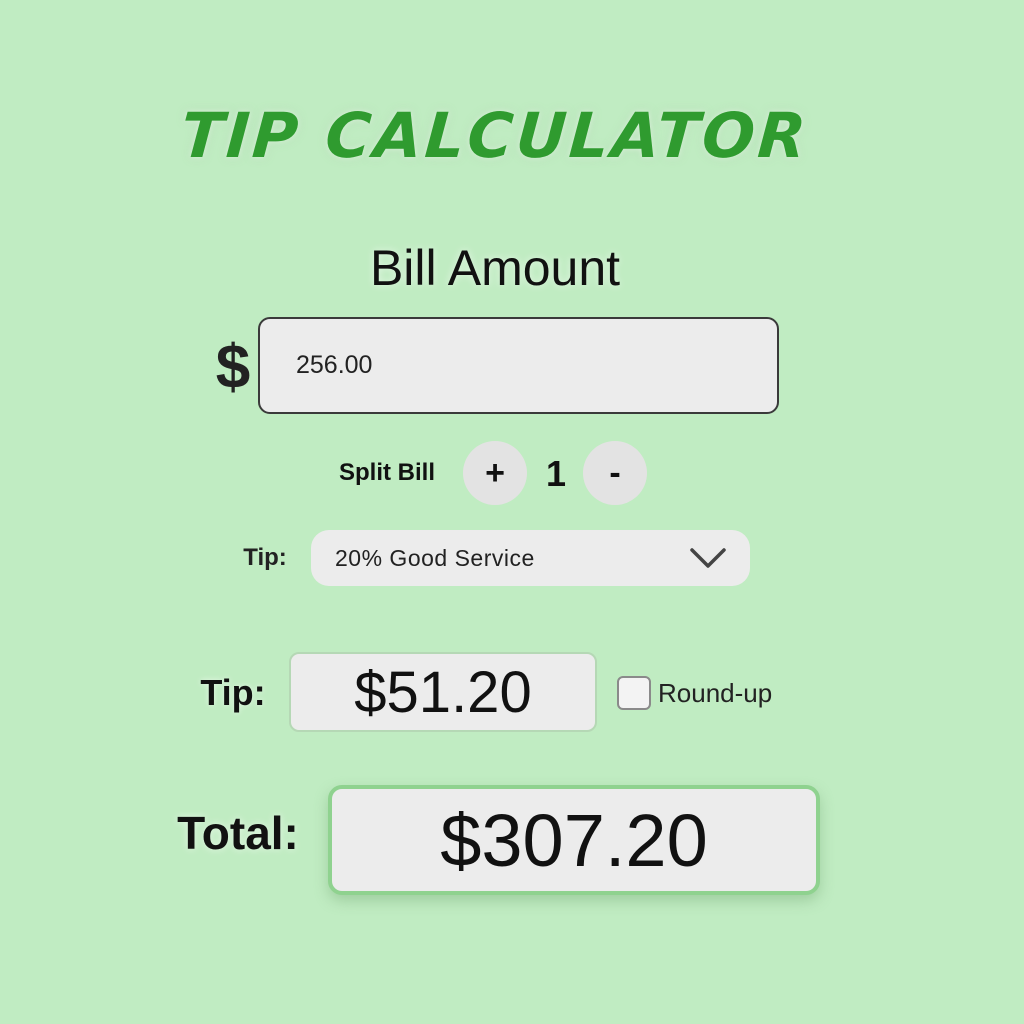 Image resolution: width=1024 pixels, height=1024 pixels. I want to click on currency-symbol: $, so click(233, 367).